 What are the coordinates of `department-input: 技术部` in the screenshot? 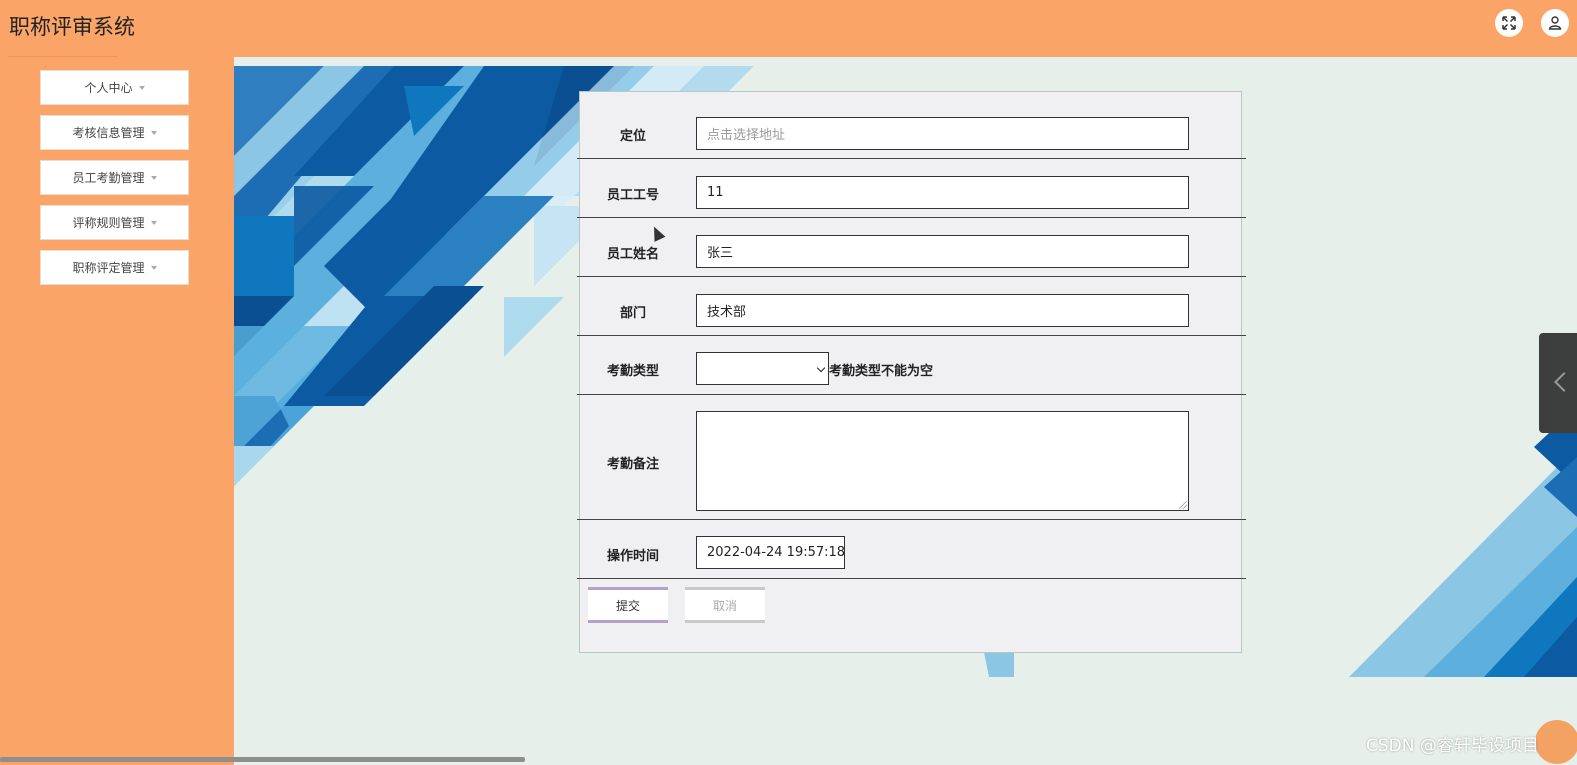 It's located at (942, 310).